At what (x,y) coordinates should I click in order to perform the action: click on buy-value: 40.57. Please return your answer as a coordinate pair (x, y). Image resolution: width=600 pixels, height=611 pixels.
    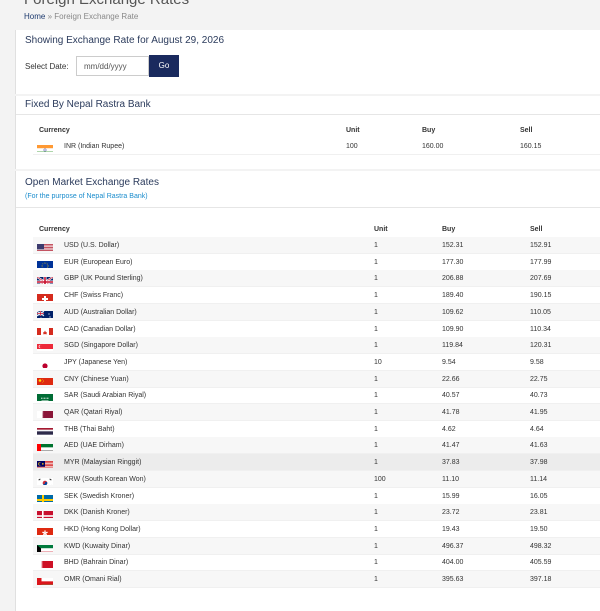
    Looking at the image, I should click on (451, 395).